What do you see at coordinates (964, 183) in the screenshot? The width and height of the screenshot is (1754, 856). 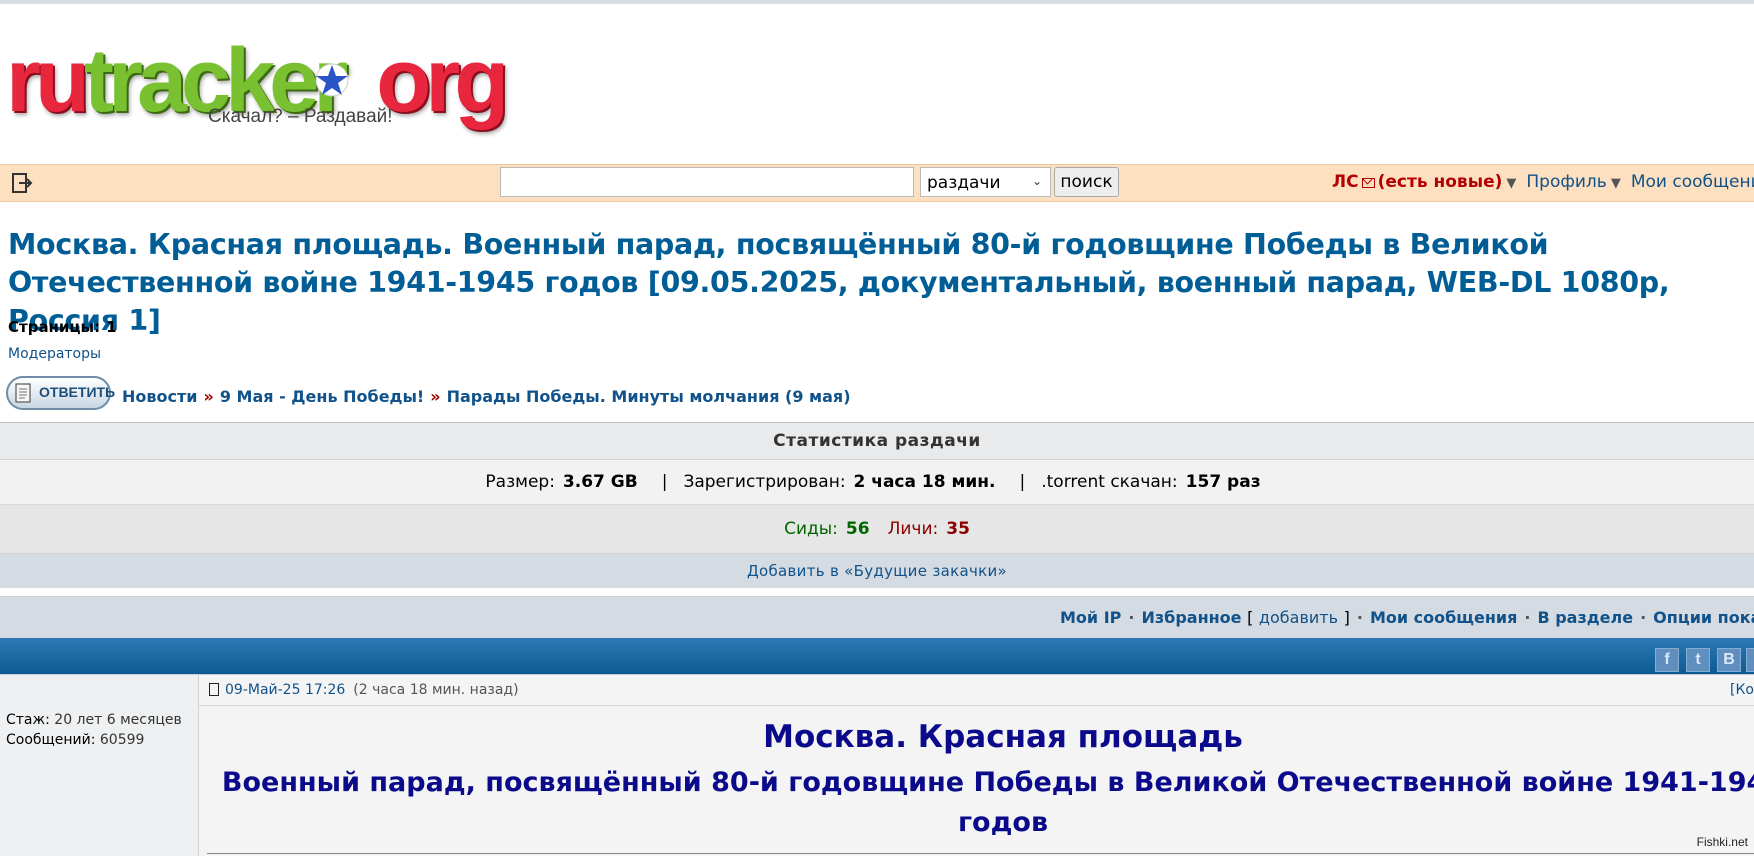 I see `search-scope-value: раздачи` at bounding box center [964, 183].